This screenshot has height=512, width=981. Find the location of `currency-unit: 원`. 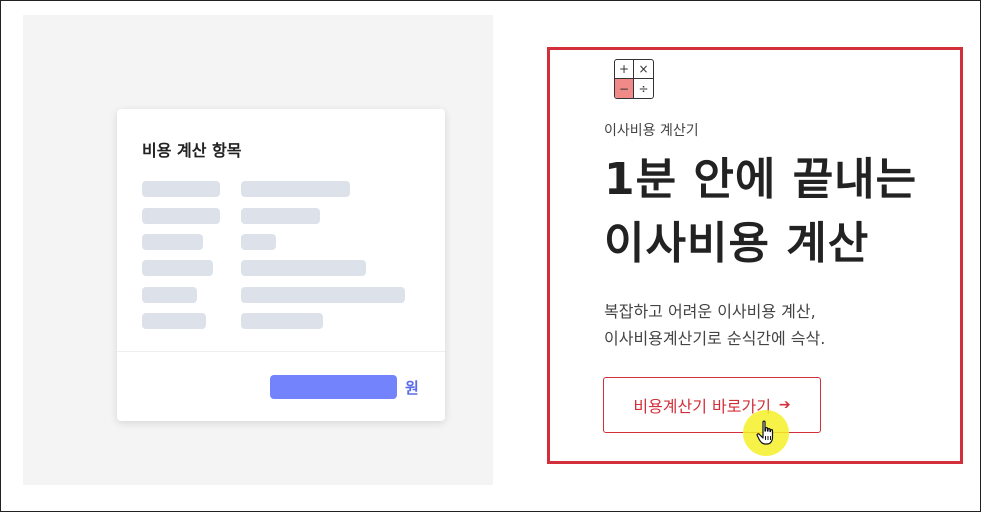

currency-unit: 원 is located at coordinates (412, 388).